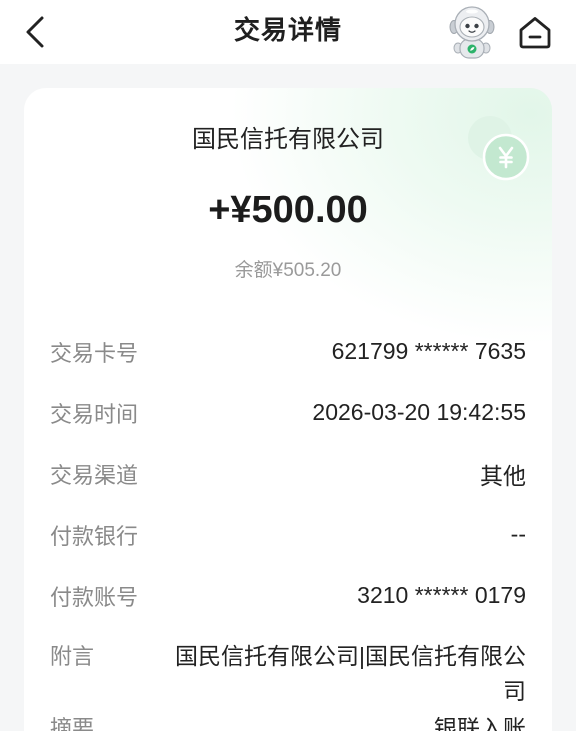  I want to click on detail-value: 621799 ****** 7635, so click(428, 351).